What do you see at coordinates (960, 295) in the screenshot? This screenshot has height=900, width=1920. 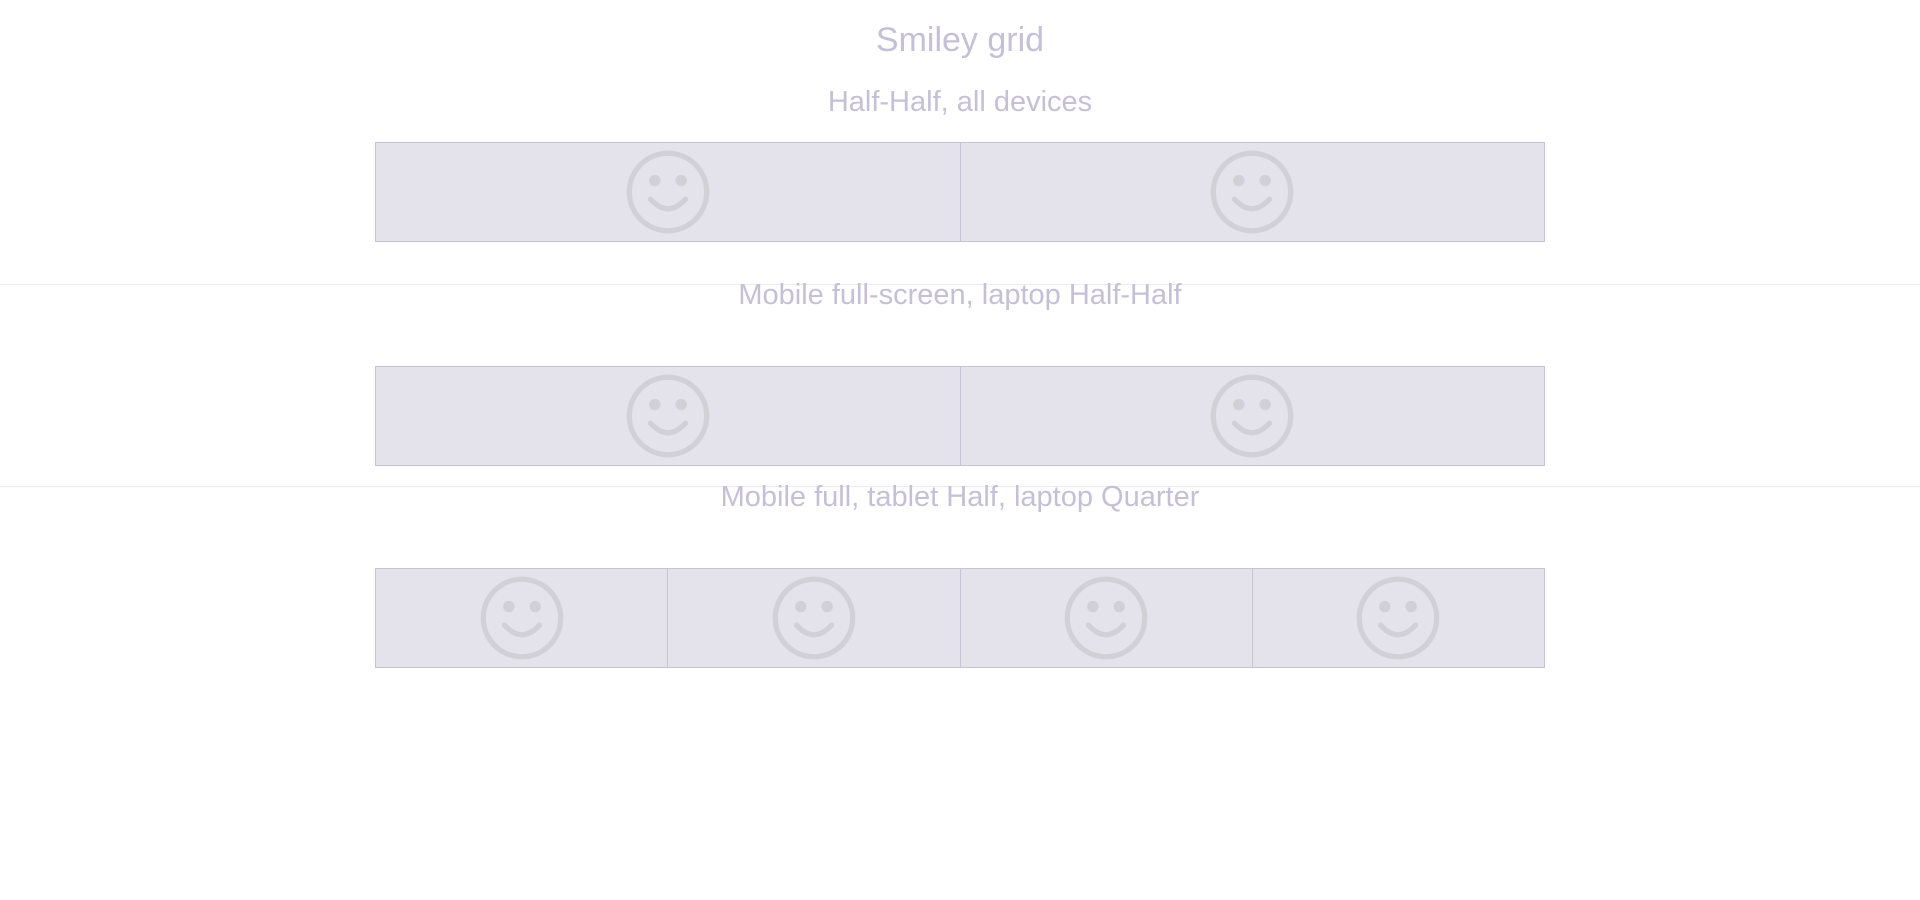 I see `section-heading: Mobile full-screen, laptop Half-Half` at bounding box center [960, 295].